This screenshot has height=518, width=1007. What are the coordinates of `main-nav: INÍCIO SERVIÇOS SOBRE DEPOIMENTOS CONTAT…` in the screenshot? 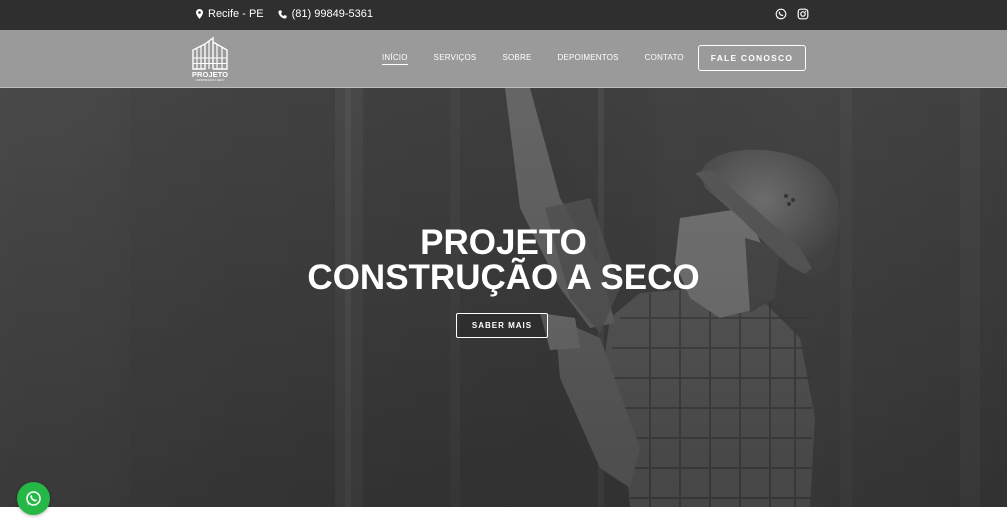 It's located at (533, 59).